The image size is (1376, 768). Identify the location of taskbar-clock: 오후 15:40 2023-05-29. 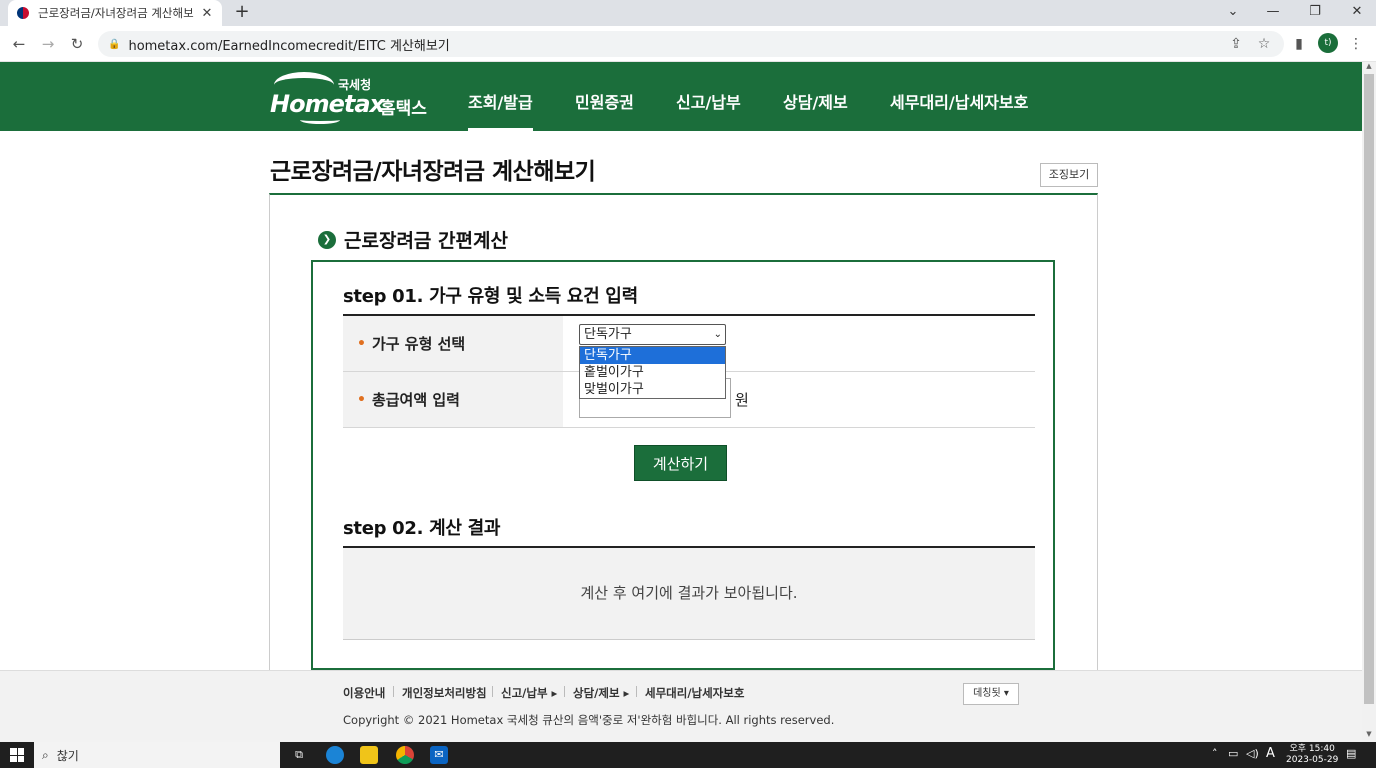
(1312, 755).